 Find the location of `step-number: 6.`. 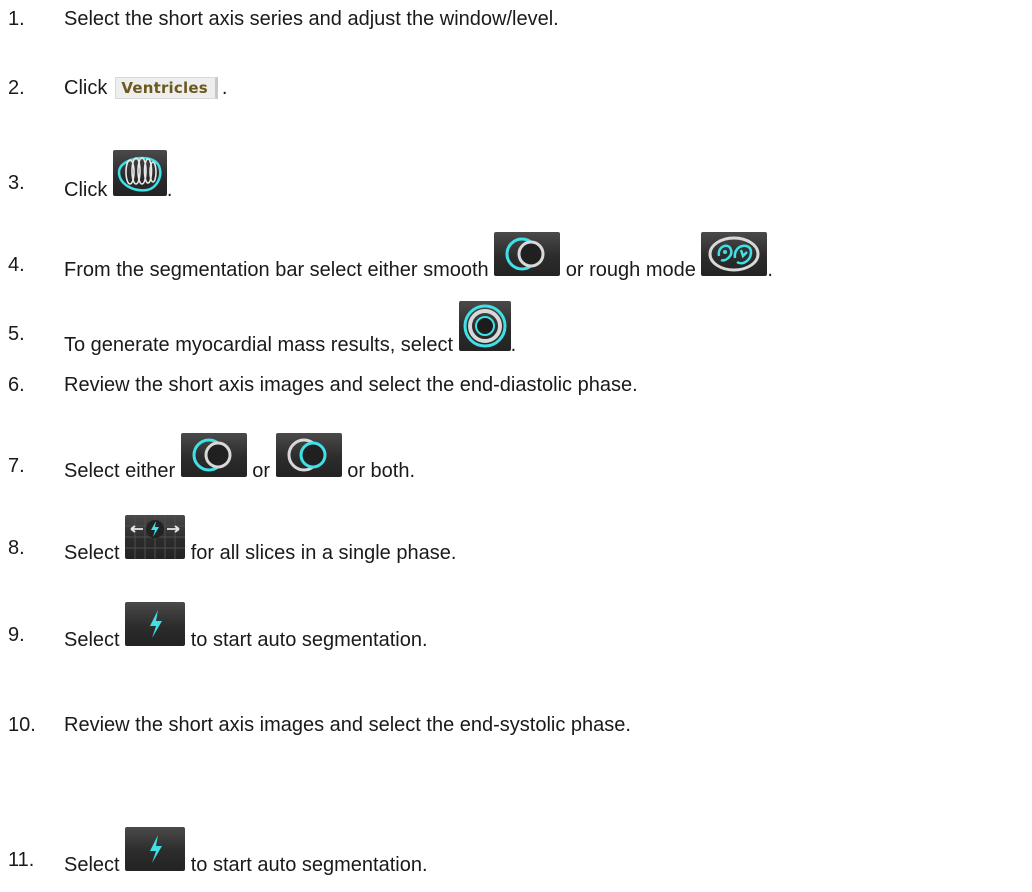

step-number: 6. is located at coordinates (16, 385).